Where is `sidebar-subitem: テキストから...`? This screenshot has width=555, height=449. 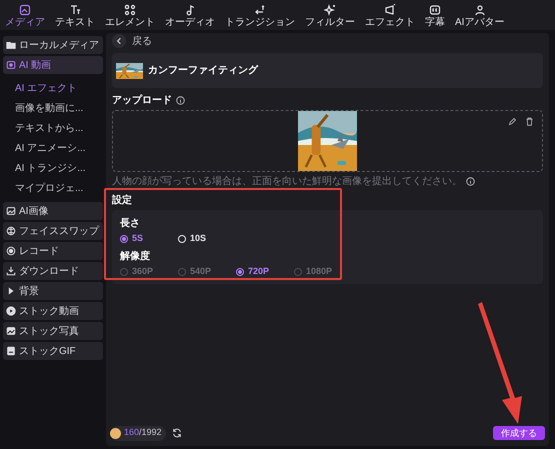
sidebar-subitem: テキストから... is located at coordinates (59, 128).